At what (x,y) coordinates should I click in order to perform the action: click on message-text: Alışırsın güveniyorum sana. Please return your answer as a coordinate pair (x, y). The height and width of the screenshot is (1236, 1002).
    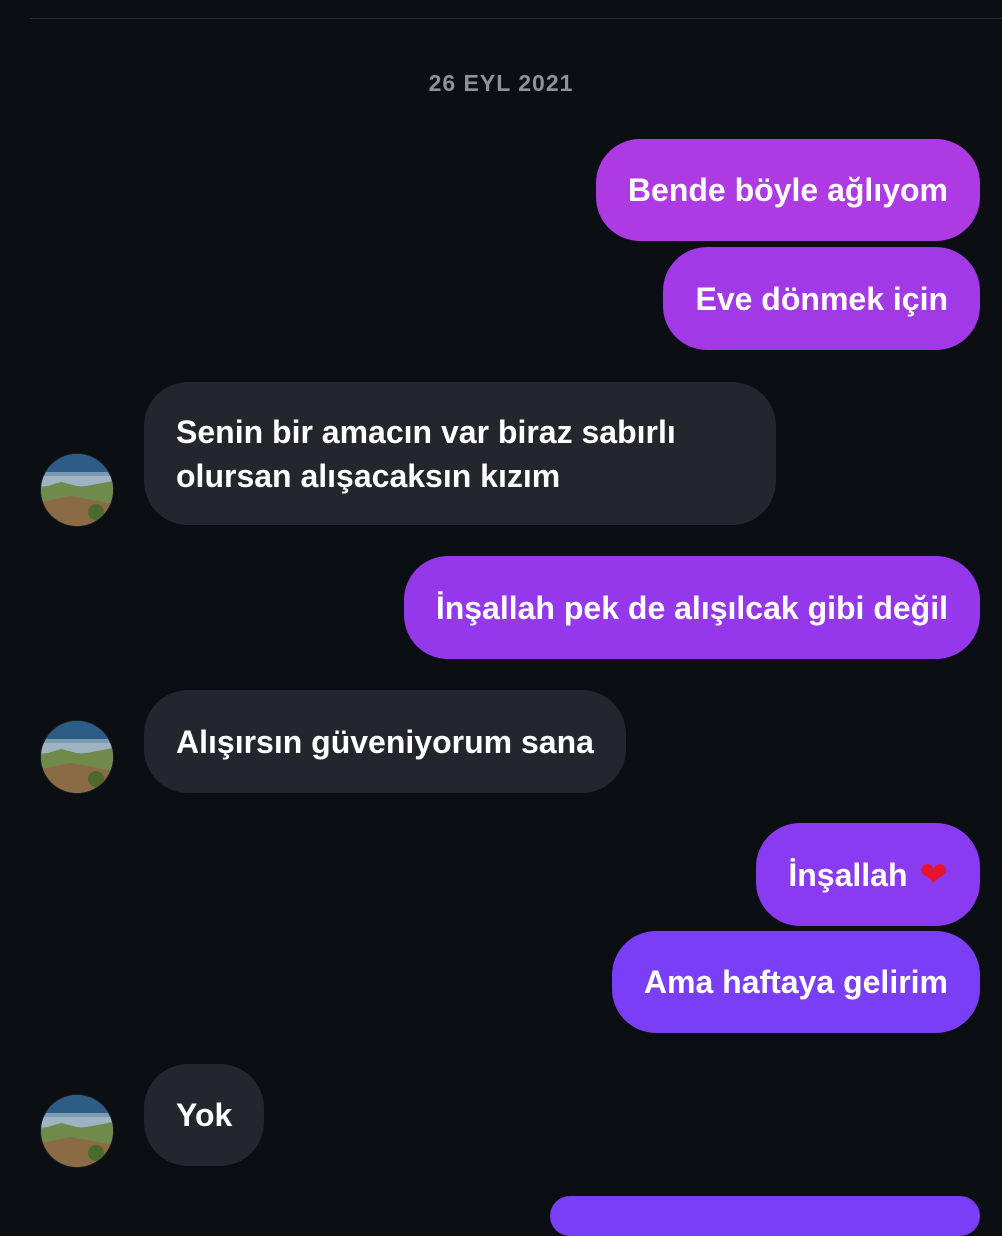
    Looking at the image, I should click on (385, 741).